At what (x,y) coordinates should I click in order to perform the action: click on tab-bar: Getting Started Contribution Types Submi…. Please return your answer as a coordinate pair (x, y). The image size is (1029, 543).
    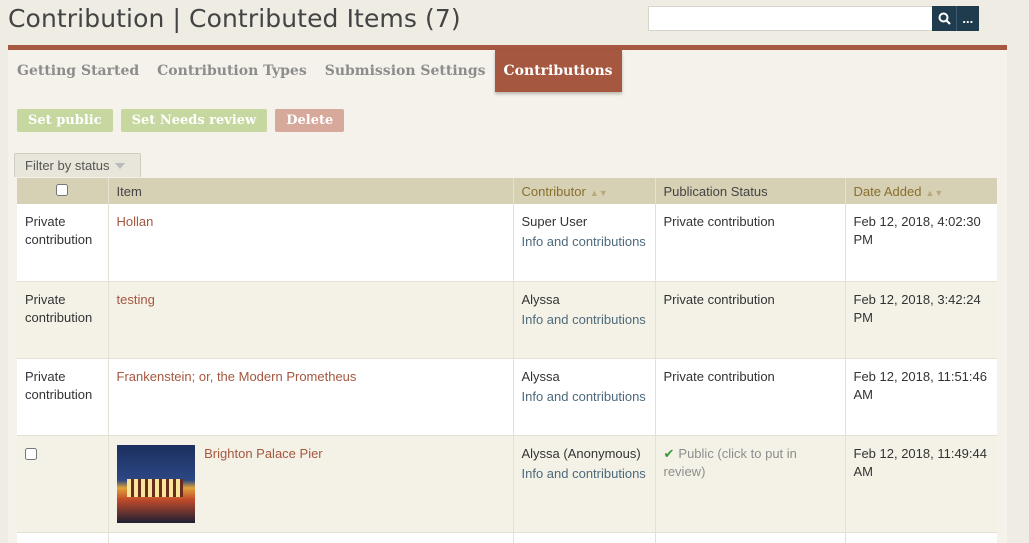
    Looking at the image, I should click on (315, 71).